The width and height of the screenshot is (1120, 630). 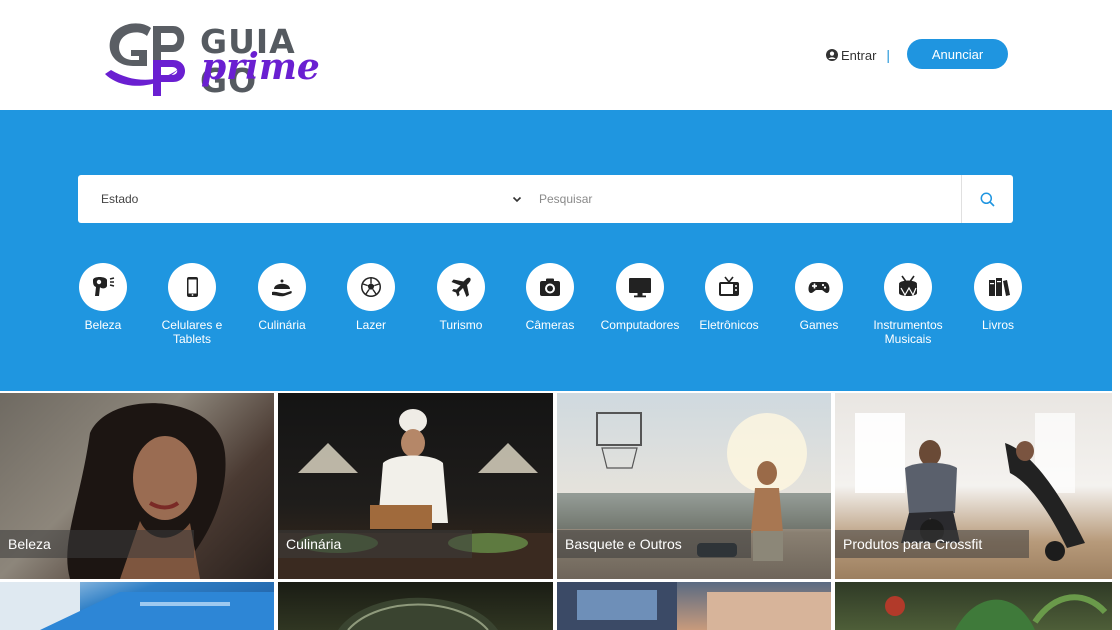 I want to click on login-label: Entrar, so click(x=859, y=55).